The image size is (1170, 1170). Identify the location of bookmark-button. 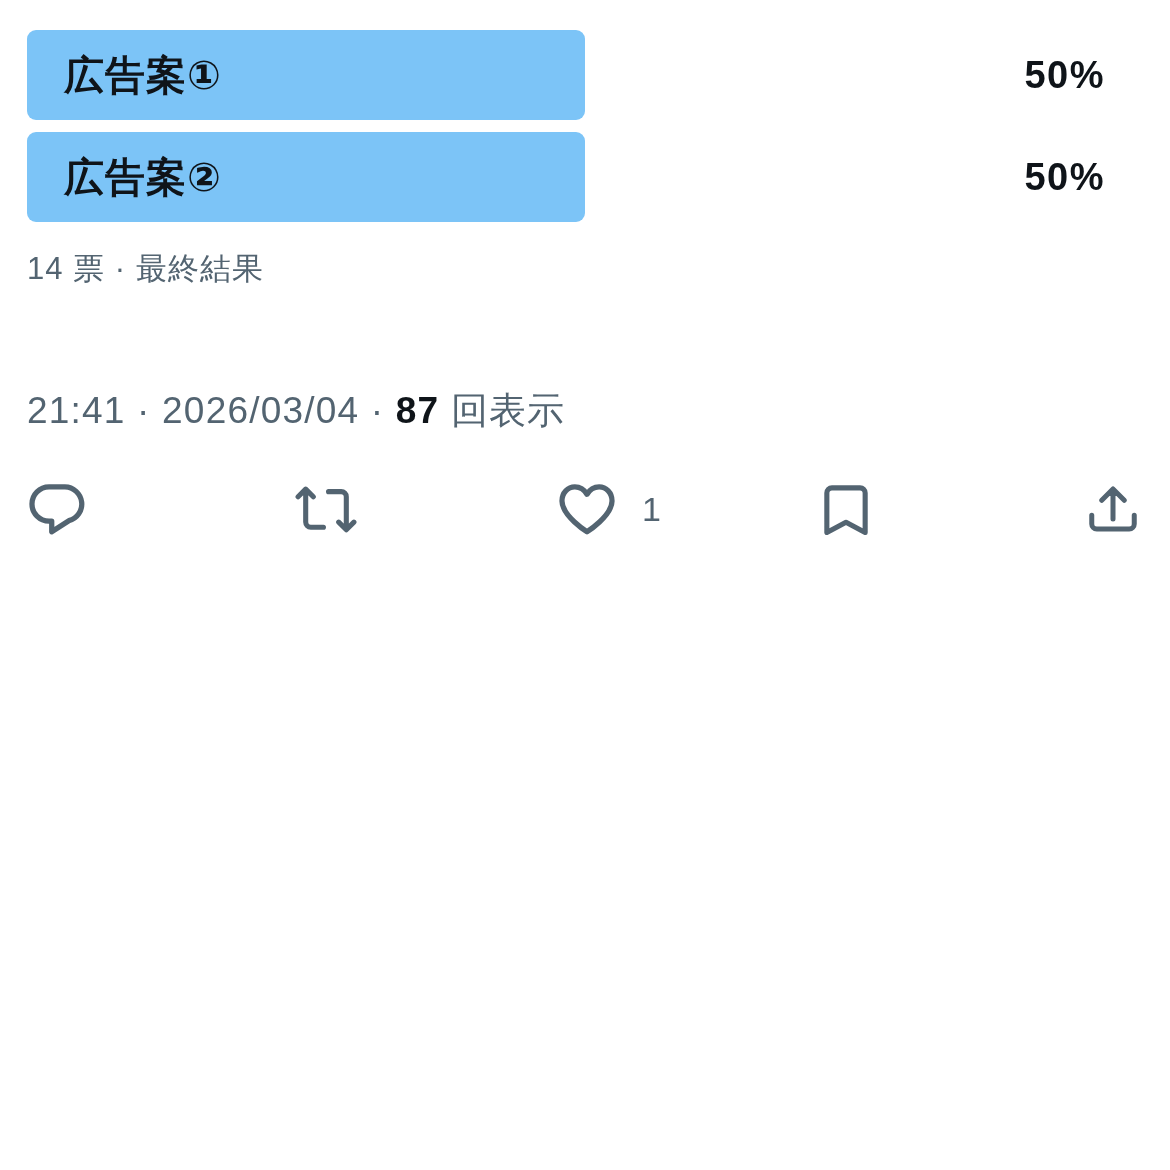
(846, 509).